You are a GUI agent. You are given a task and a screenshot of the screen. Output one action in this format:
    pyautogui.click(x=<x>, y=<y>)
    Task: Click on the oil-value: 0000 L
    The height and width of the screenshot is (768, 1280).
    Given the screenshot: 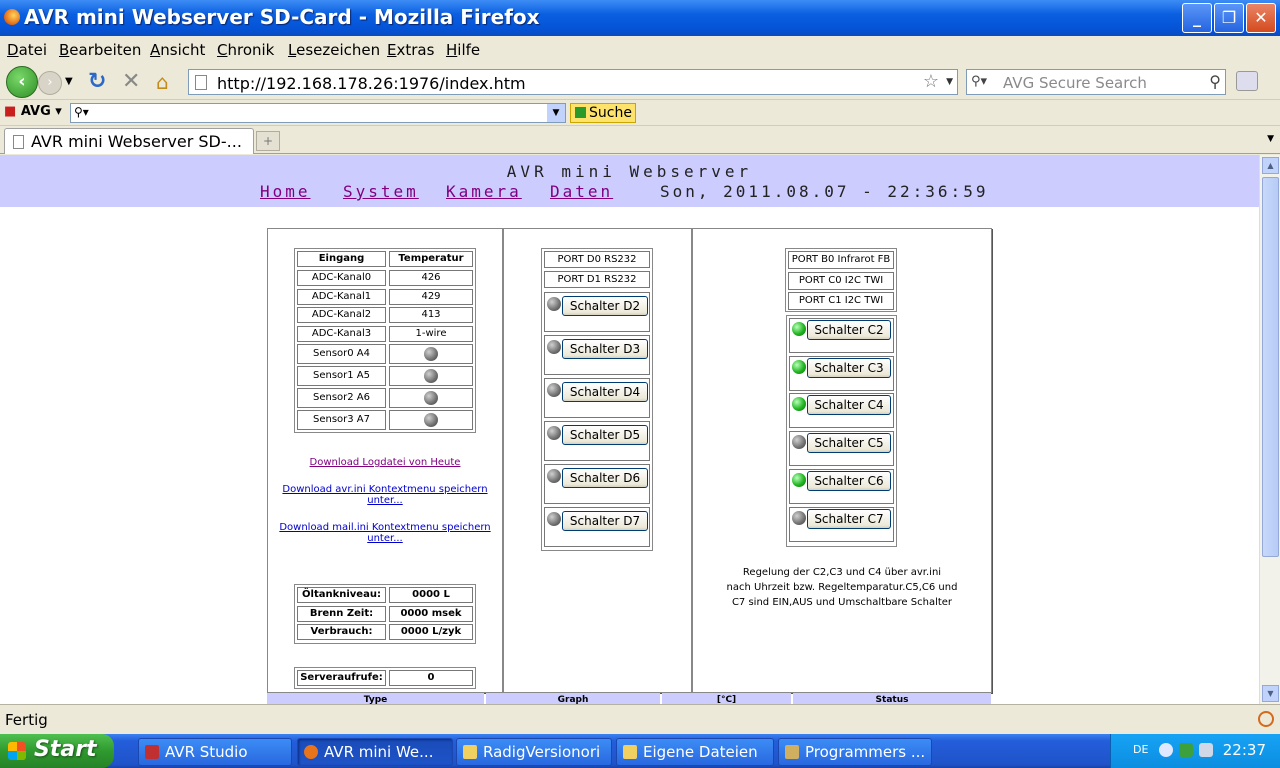 What is the action you would take?
    pyautogui.click(x=431, y=595)
    